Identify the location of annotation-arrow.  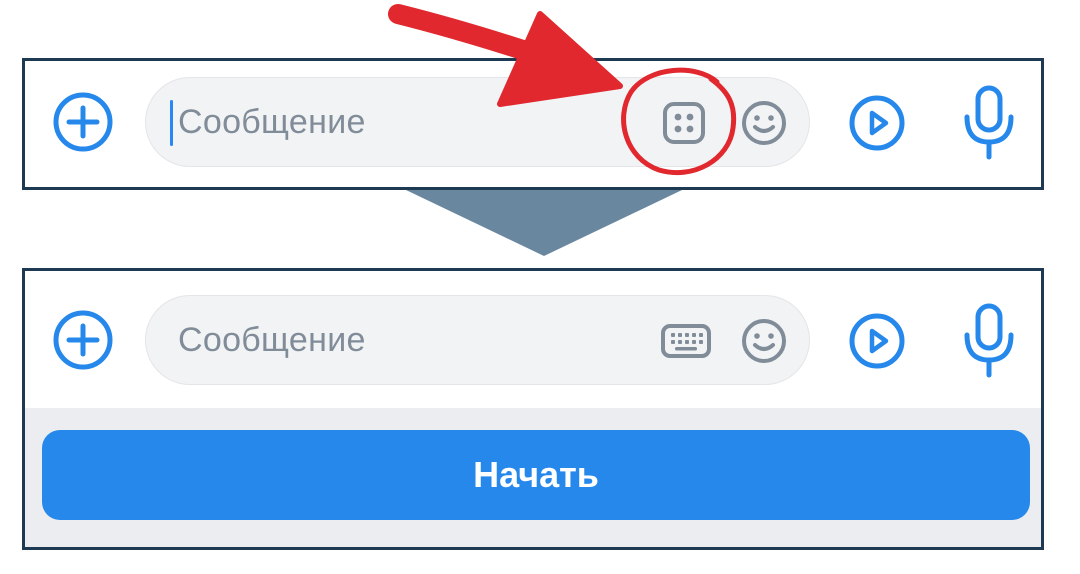
(505, 55).